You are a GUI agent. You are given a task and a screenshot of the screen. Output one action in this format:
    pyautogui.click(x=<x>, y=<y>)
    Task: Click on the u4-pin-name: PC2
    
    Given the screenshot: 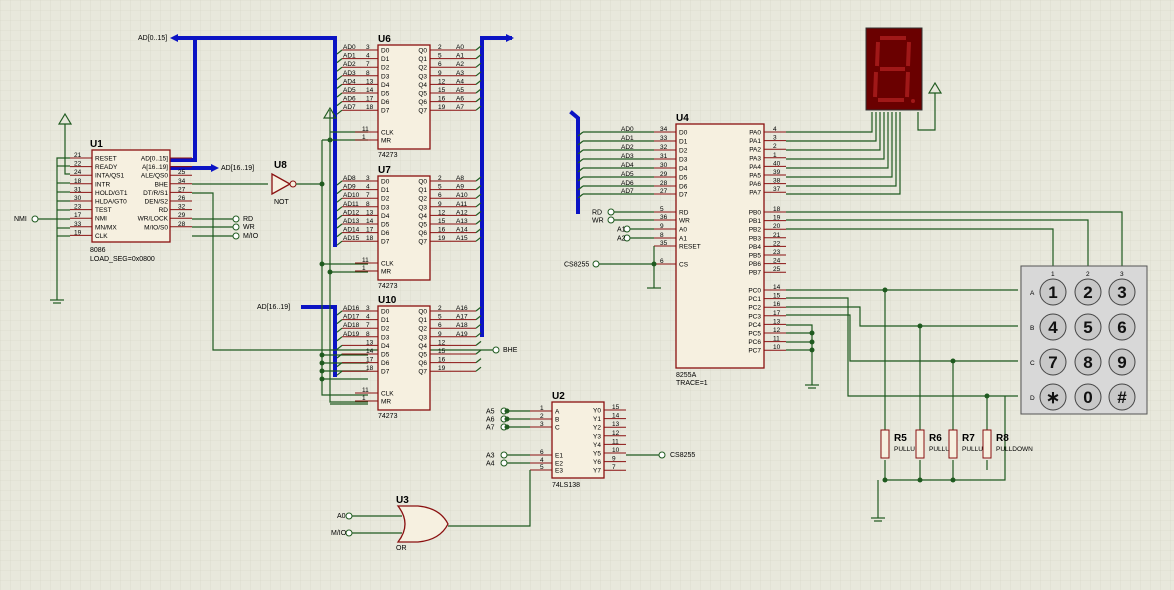 What is the action you would take?
    pyautogui.click(x=754, y=308)
    